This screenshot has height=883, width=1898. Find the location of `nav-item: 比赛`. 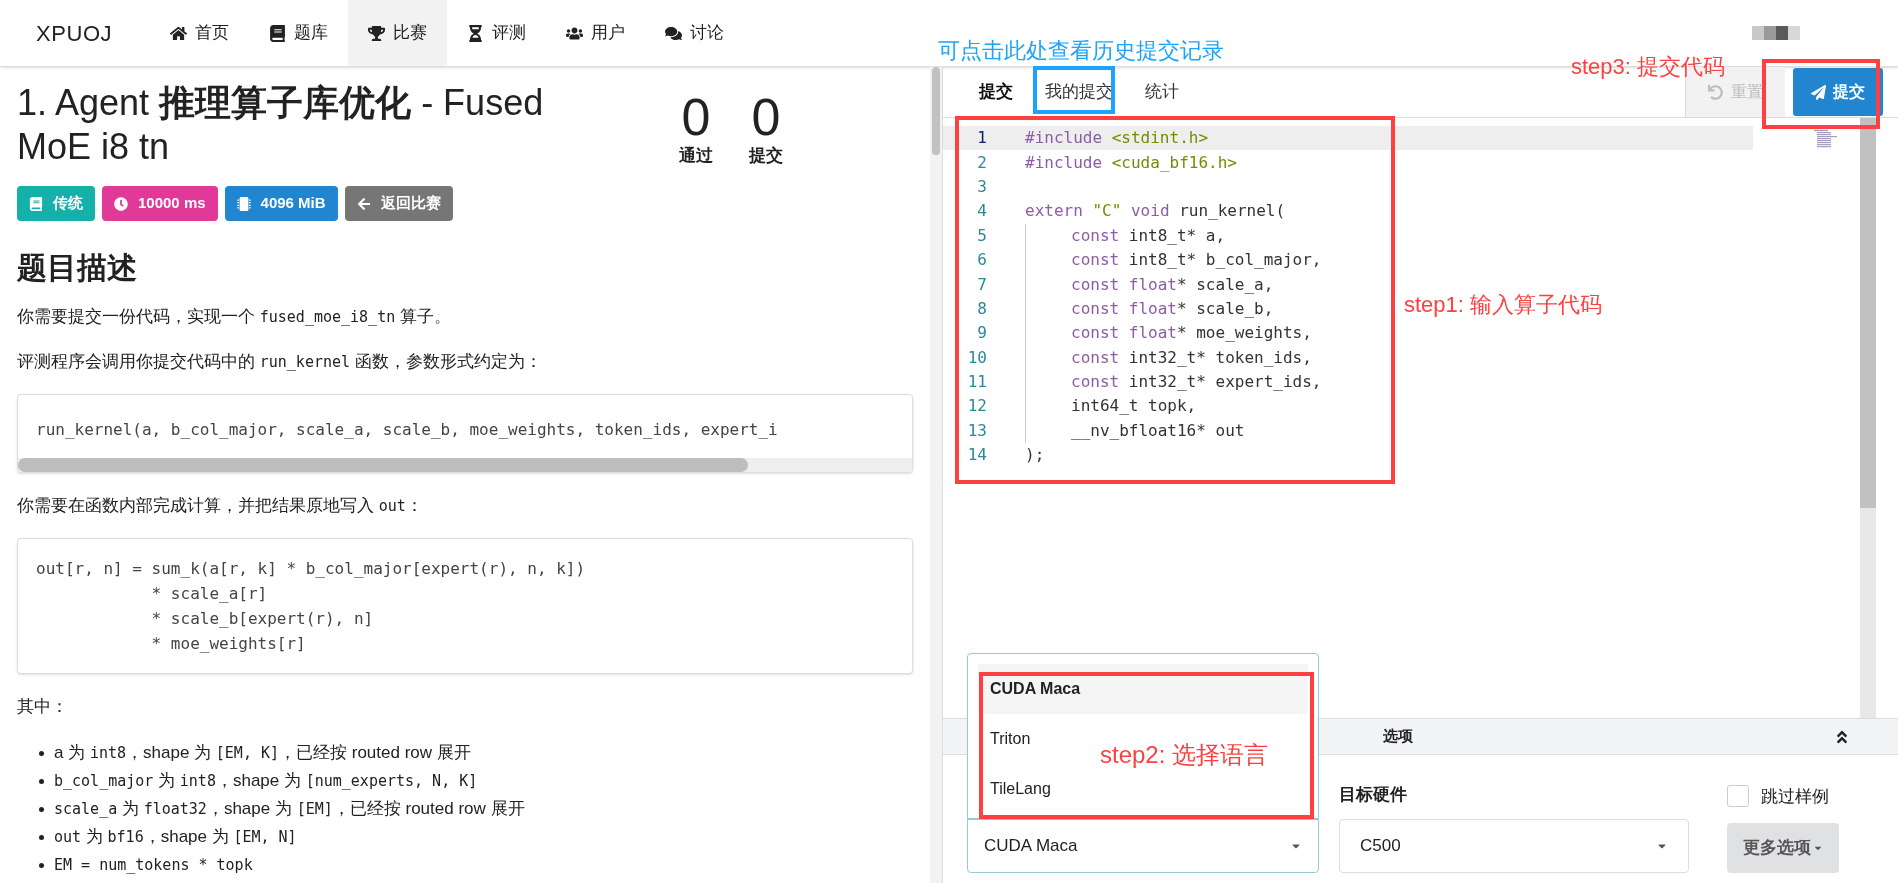

nav-item: 比赛 is located at coordinates (398, 33).